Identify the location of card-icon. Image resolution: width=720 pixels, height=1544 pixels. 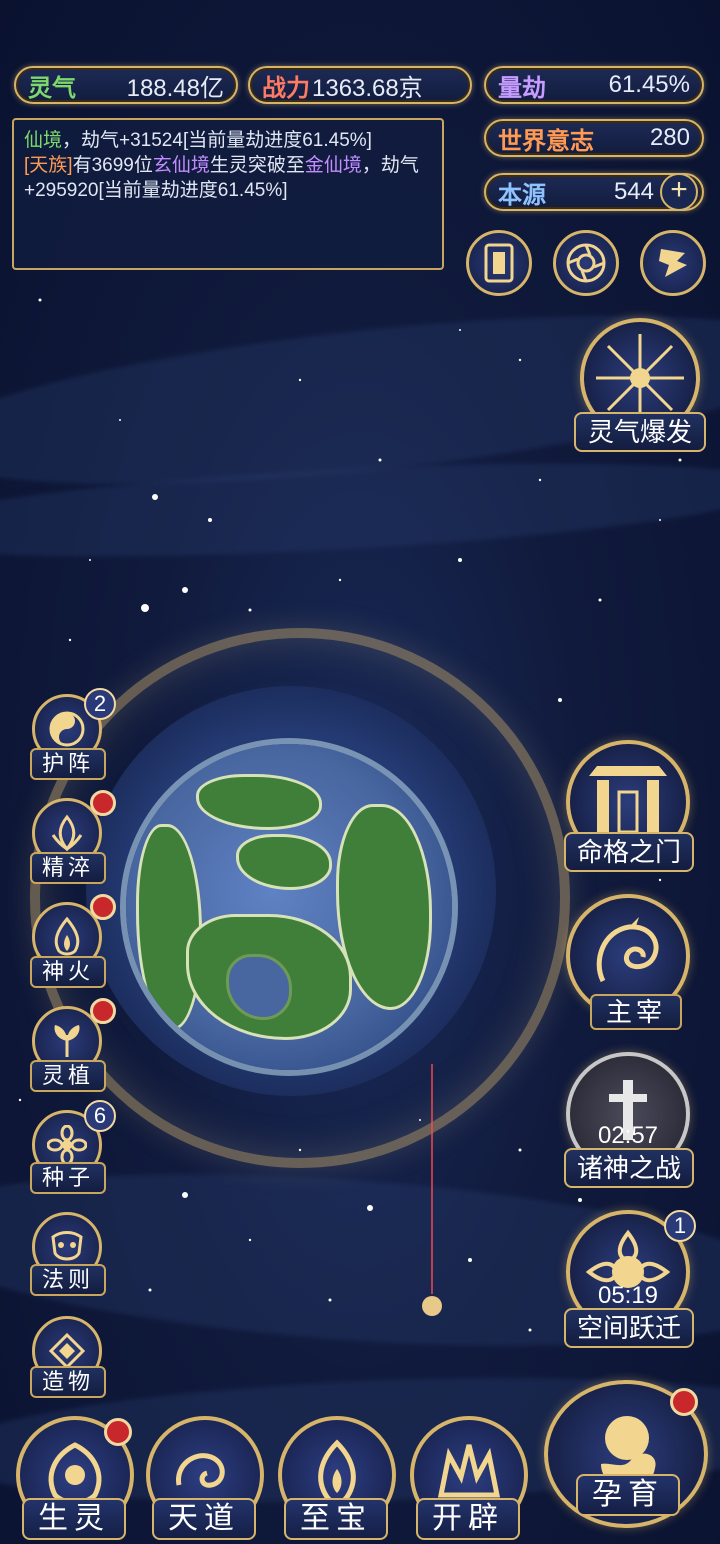
(499, 263).